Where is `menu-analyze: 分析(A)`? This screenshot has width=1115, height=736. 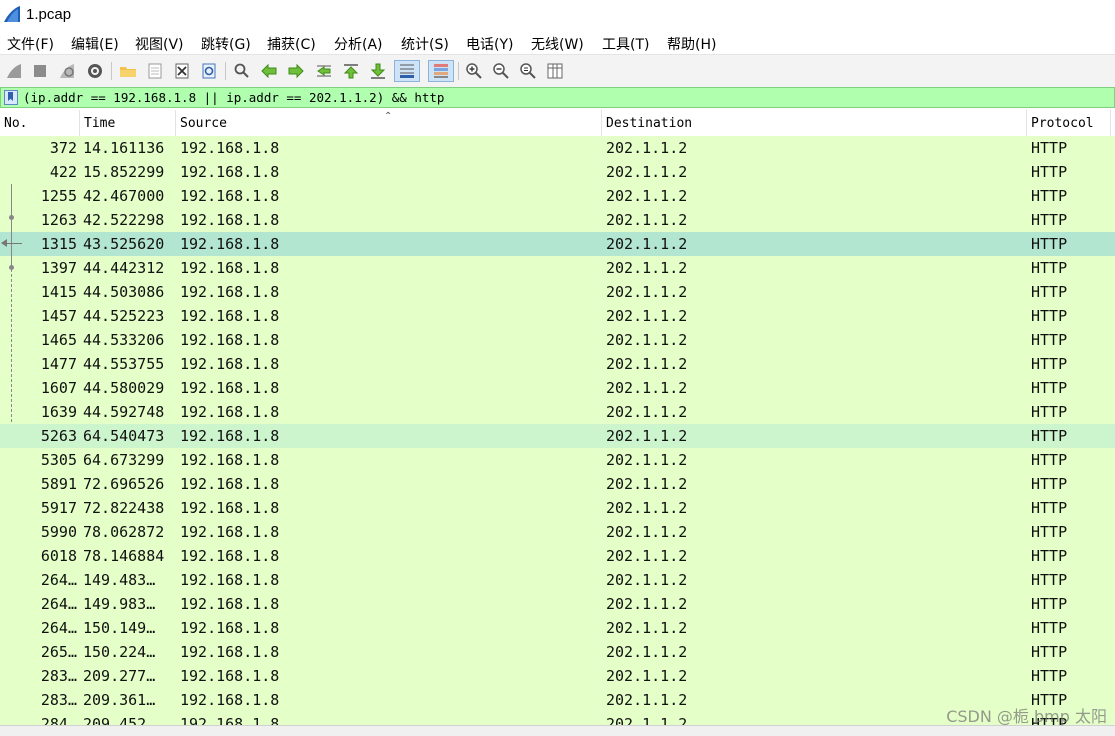 menu-analyze: 分析(A) is located at coordinates (358, 44).